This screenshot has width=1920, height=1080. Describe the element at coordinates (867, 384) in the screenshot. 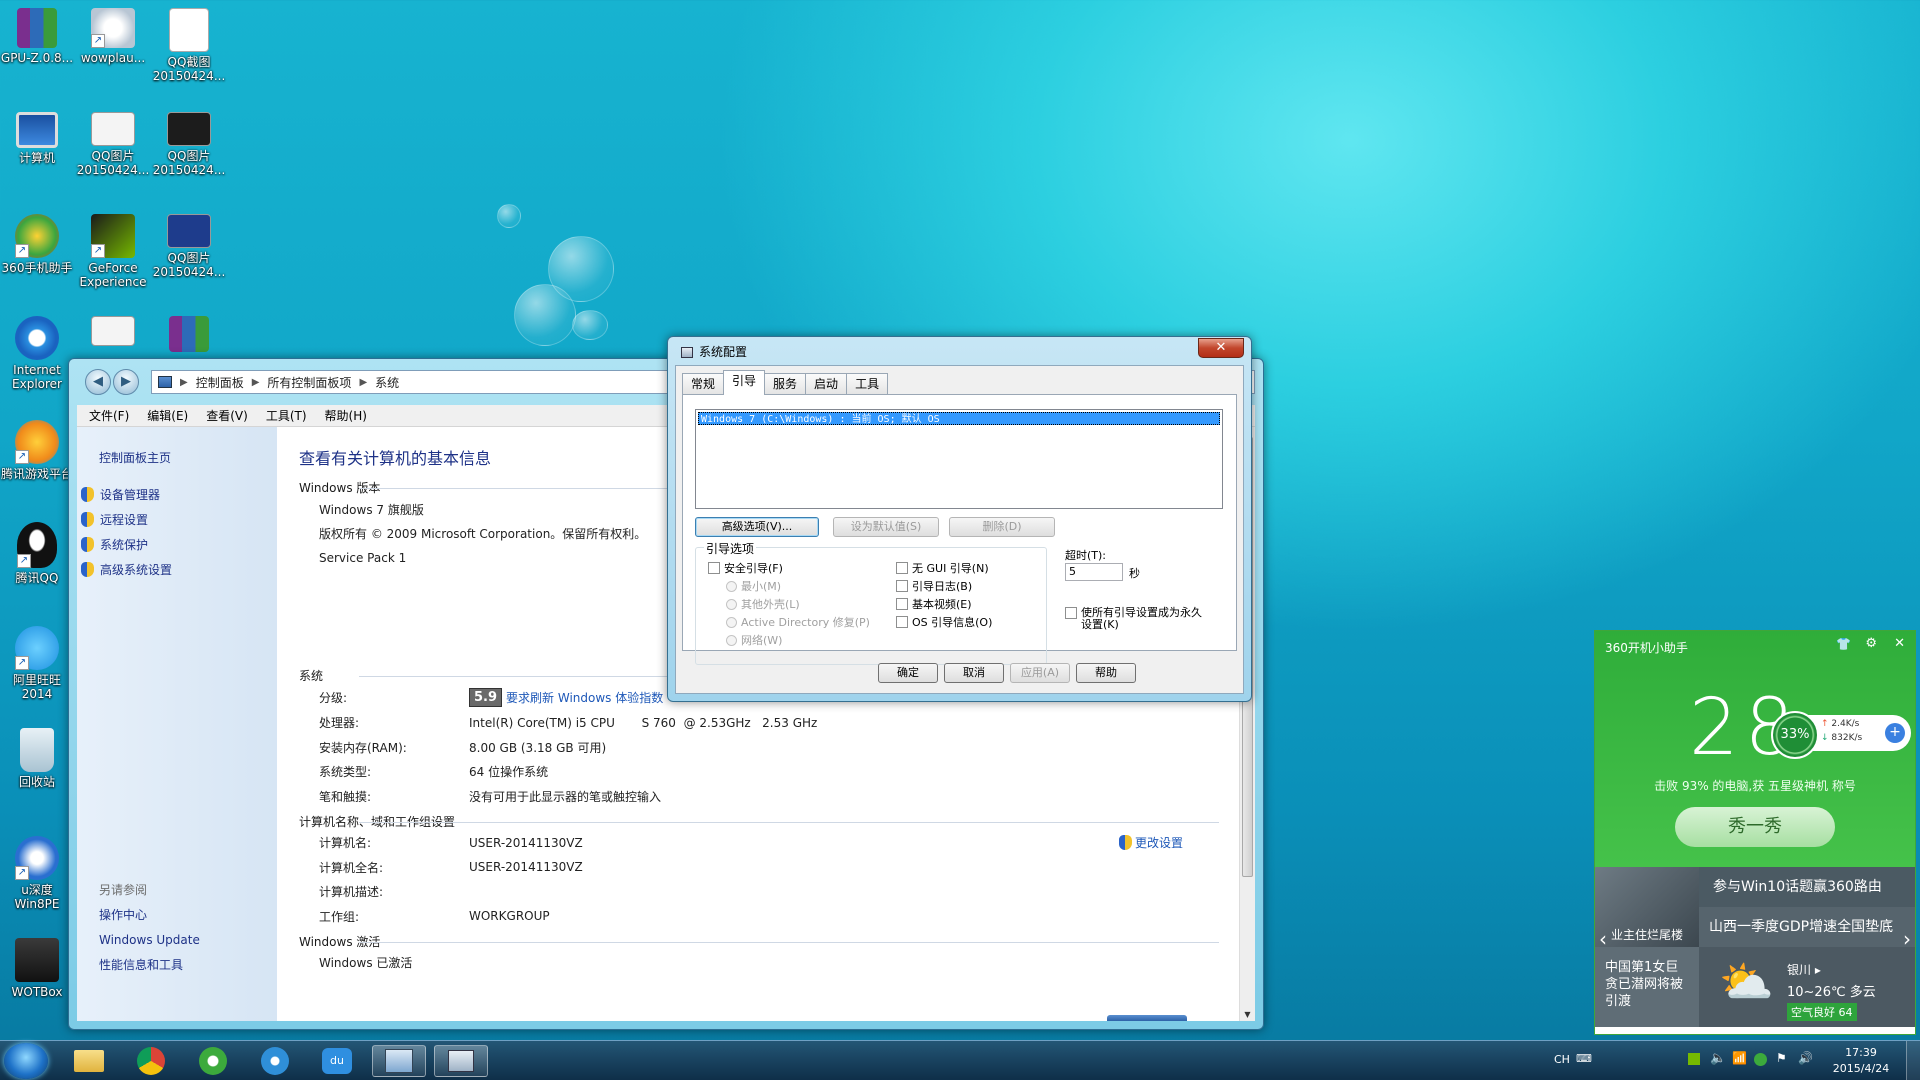

I see `tab-tools: 工具` at that location.